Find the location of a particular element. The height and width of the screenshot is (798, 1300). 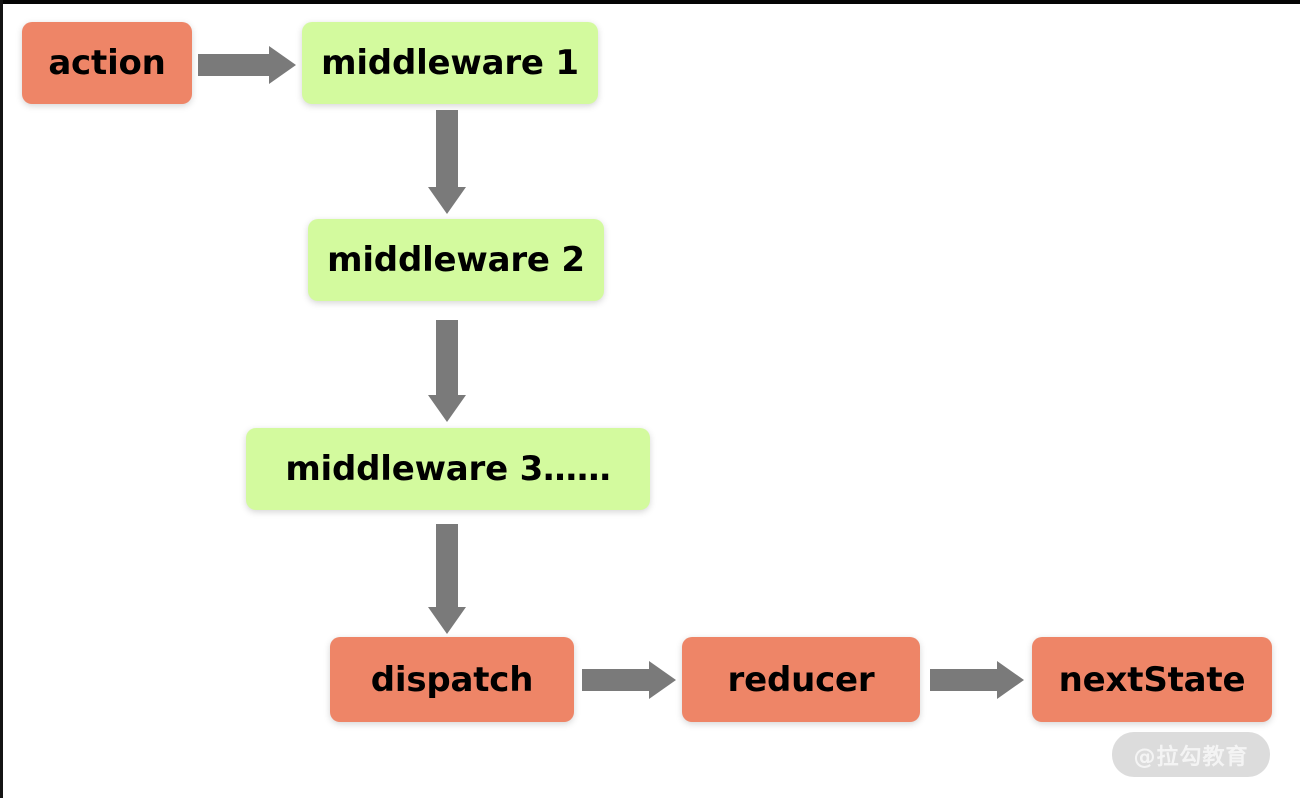

node-action: action is located at coordinates (107, 63).